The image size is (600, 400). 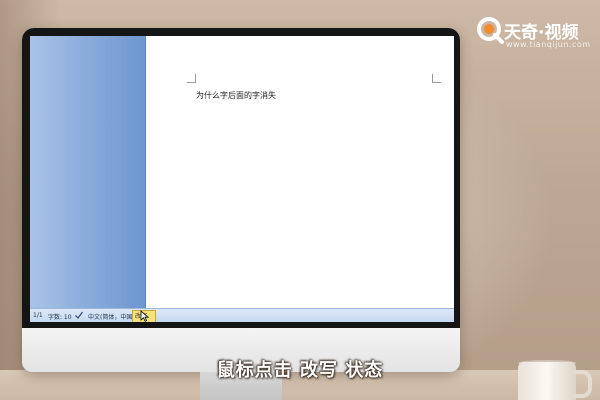 What do you see at coordinates (548, 44) in the screenshot?
I see `logo-url: www.tianqijun.com` at bounding box center [548, 44].